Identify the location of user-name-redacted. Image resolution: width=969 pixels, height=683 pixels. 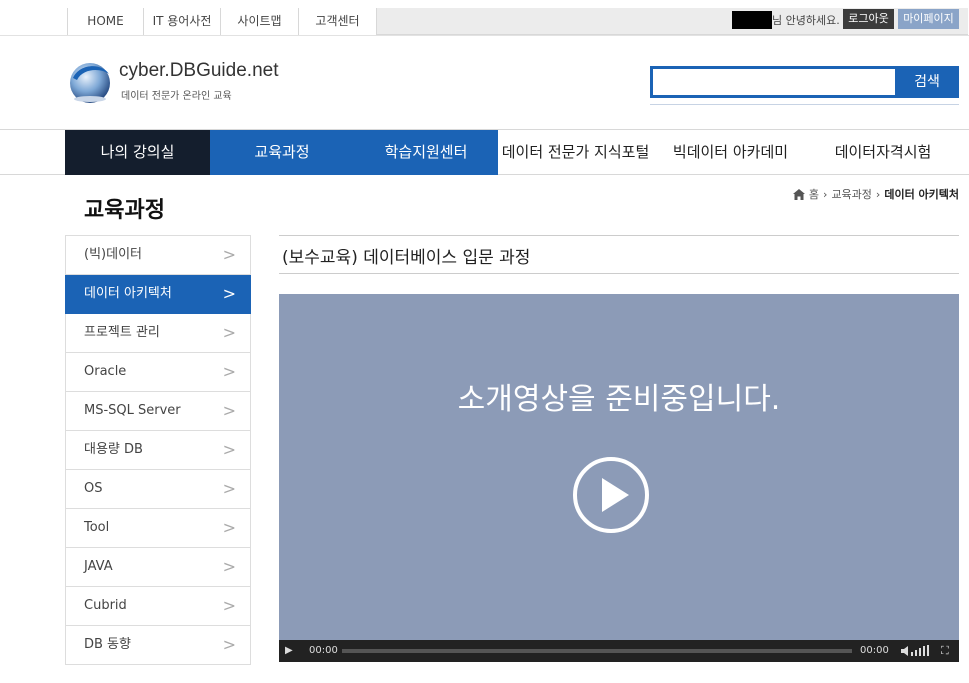
(752, 20).